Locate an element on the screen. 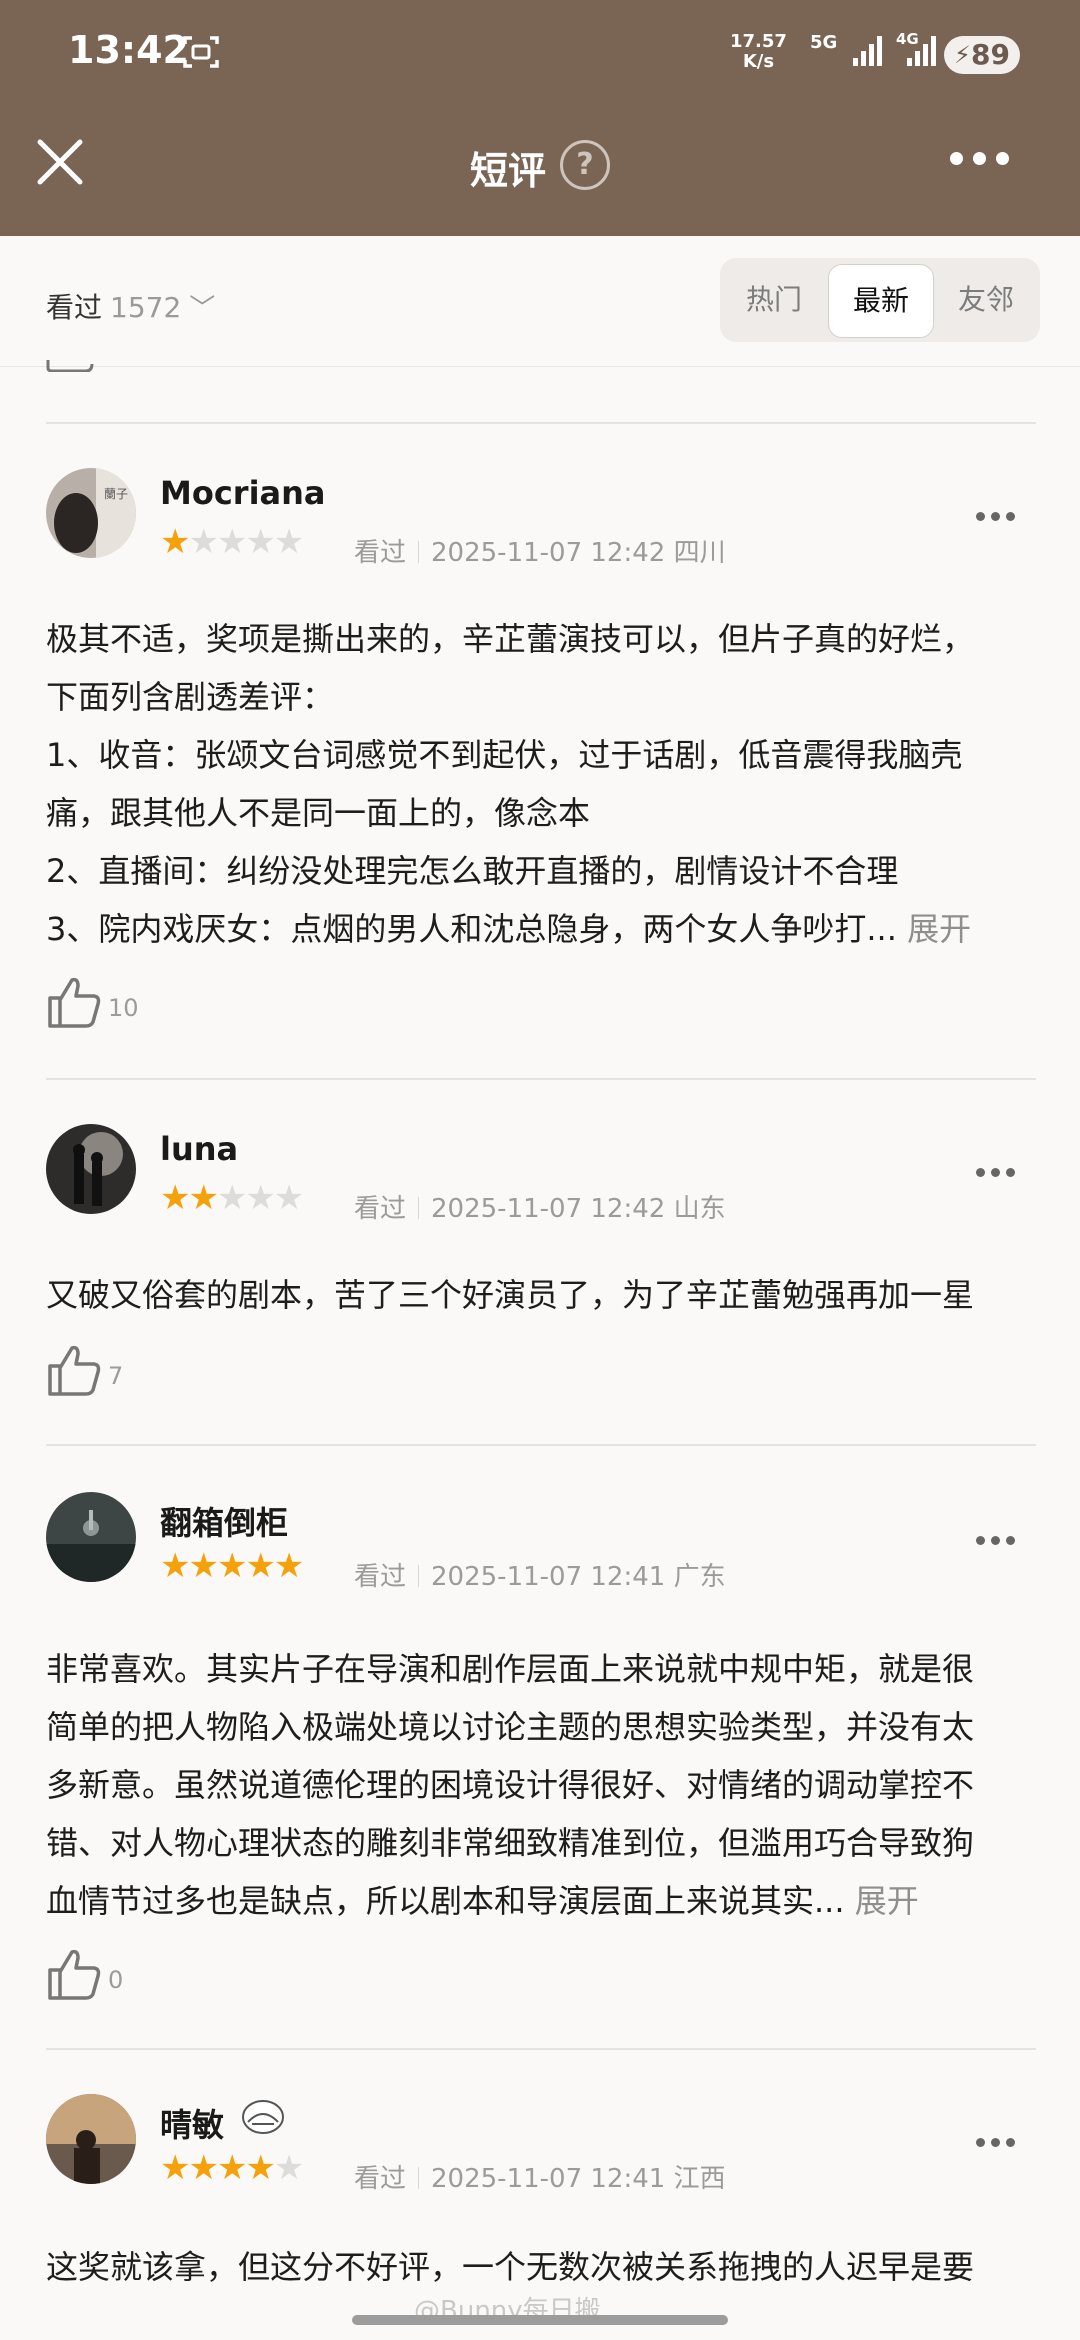 The image size is (1080, 2340). network-speed-value: 17.57 is located at coordinates (758, 41).